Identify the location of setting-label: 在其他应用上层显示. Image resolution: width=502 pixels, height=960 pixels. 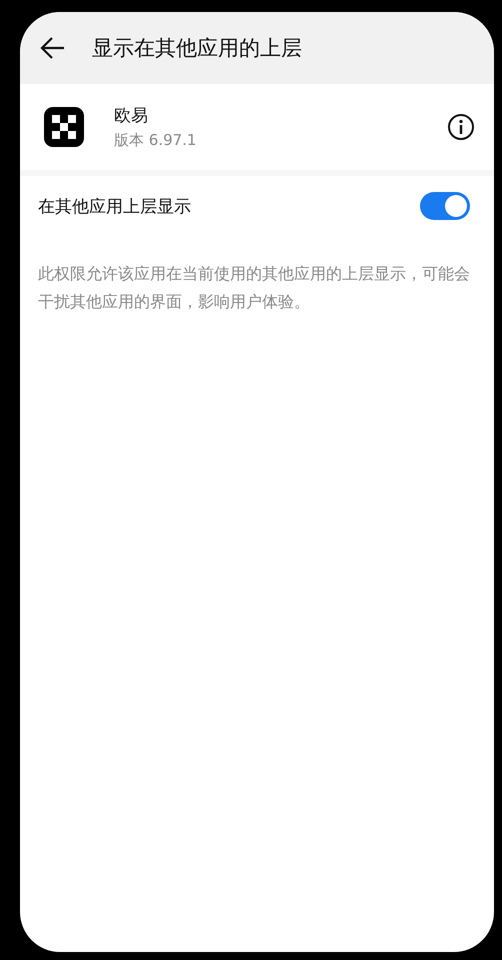
(114, 207).